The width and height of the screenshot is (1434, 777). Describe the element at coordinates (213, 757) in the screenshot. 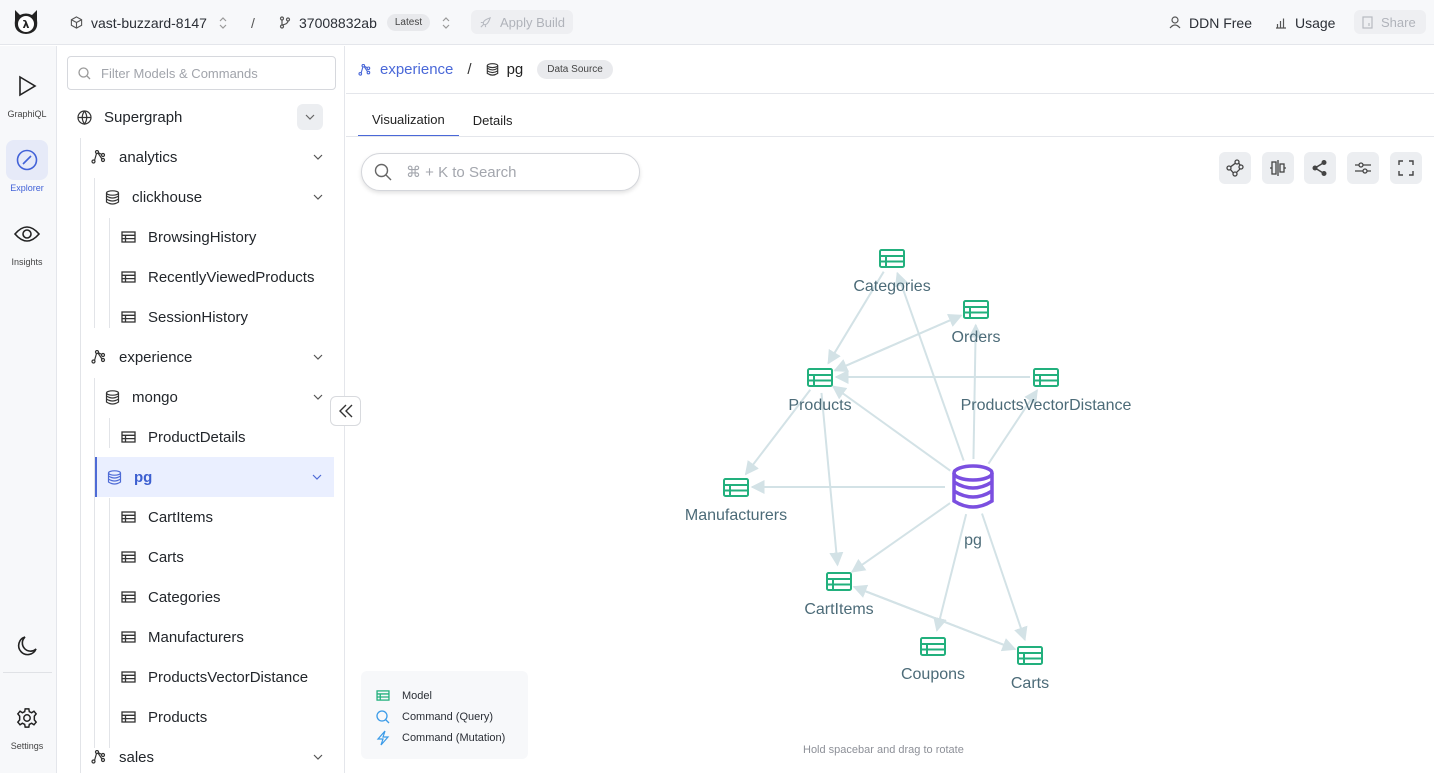

I see `tree-subgraph-sales: sales` at that location.